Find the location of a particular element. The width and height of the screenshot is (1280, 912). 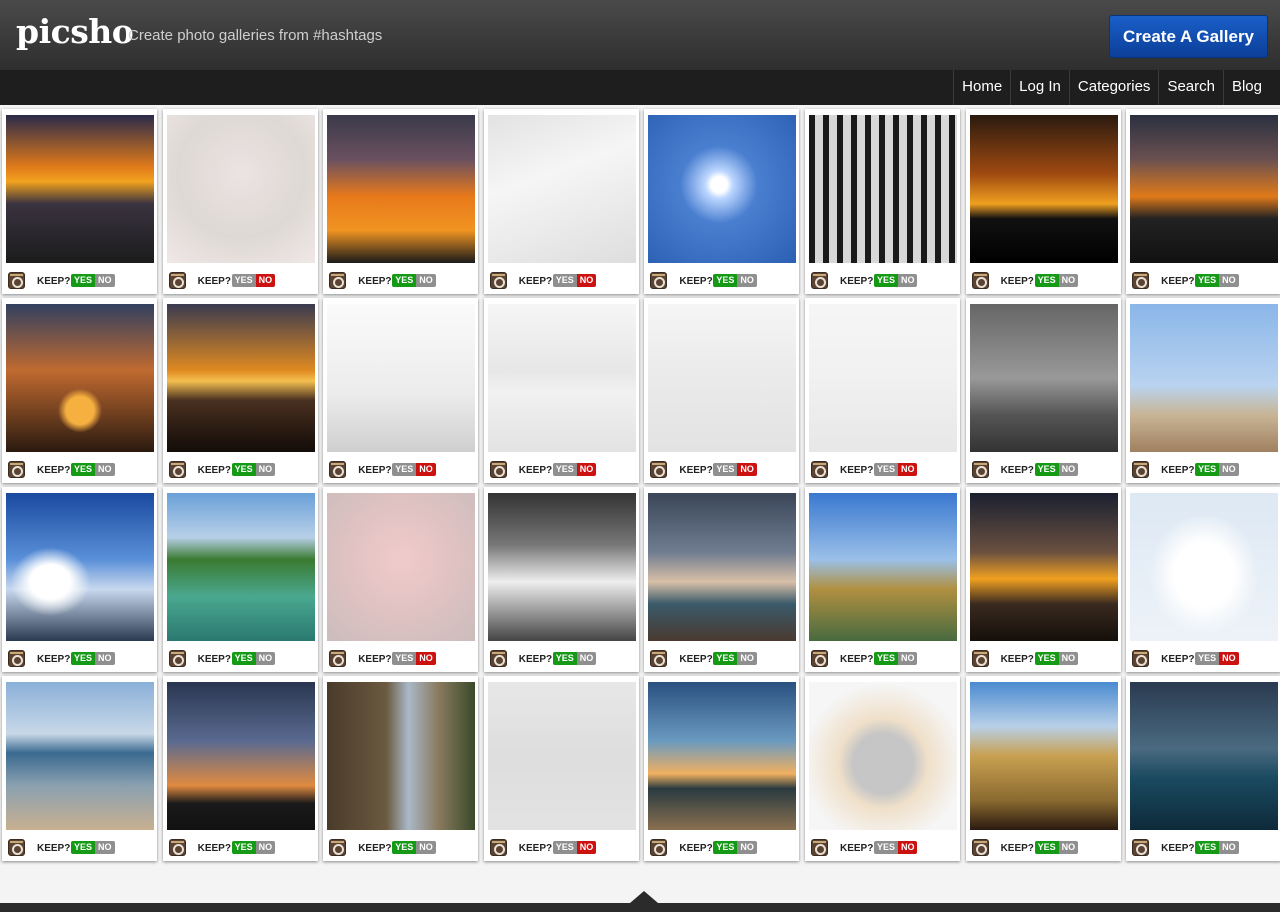

nav-log-in: Log In is located at coordinates (1039, 87).